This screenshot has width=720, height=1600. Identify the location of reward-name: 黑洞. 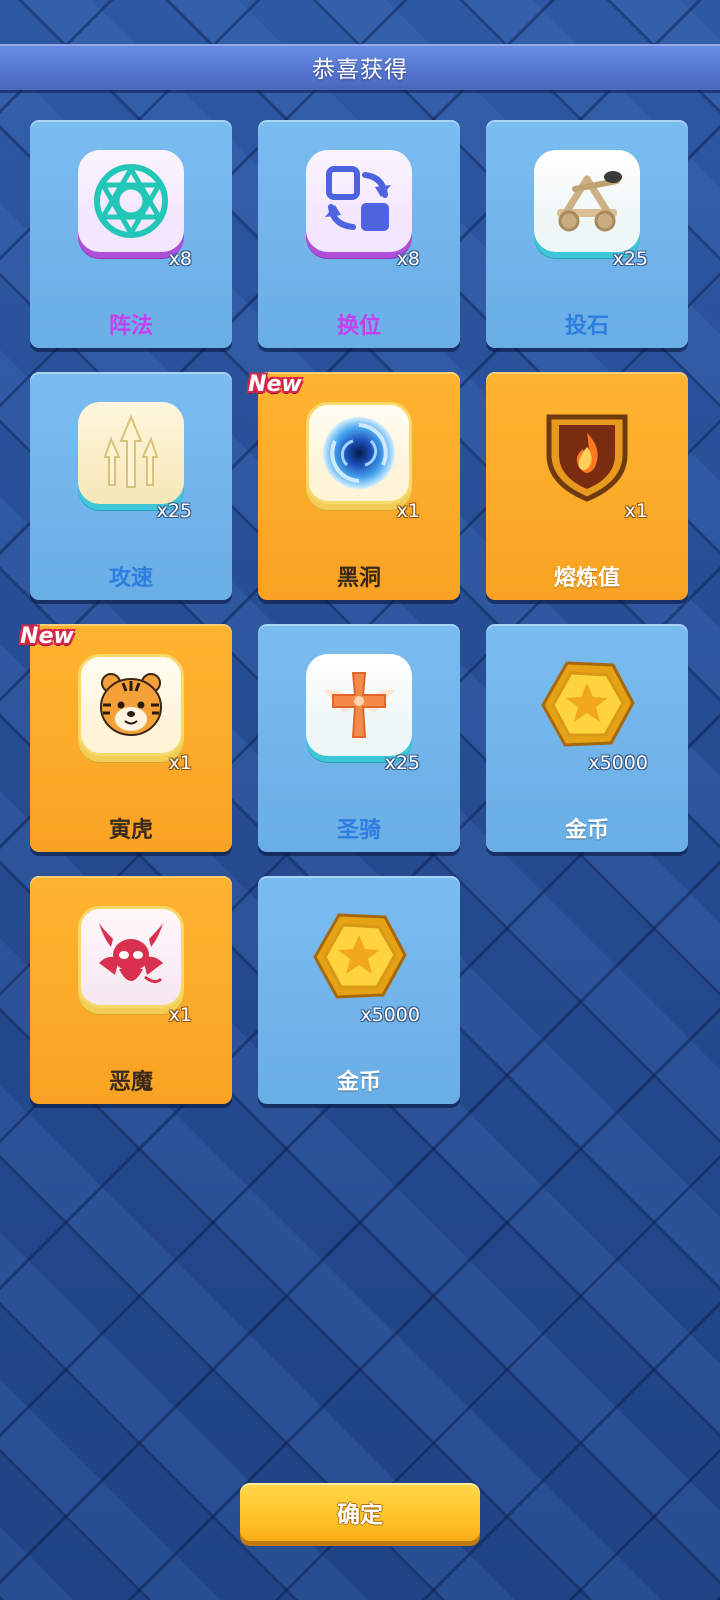
(358, 578).